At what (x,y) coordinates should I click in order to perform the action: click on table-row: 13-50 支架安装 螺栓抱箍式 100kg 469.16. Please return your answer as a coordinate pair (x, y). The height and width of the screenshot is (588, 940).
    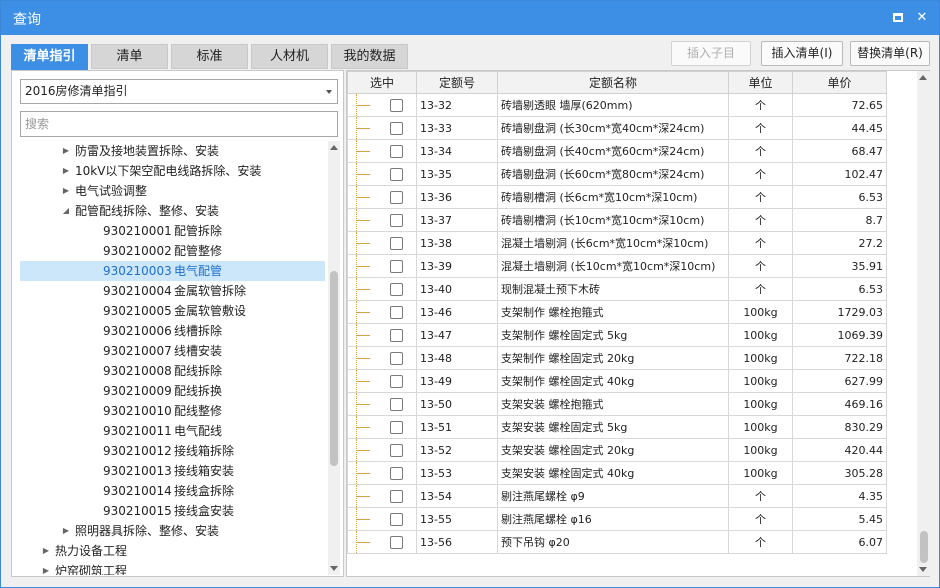
    Looking at the image, I should click on (617, 404).